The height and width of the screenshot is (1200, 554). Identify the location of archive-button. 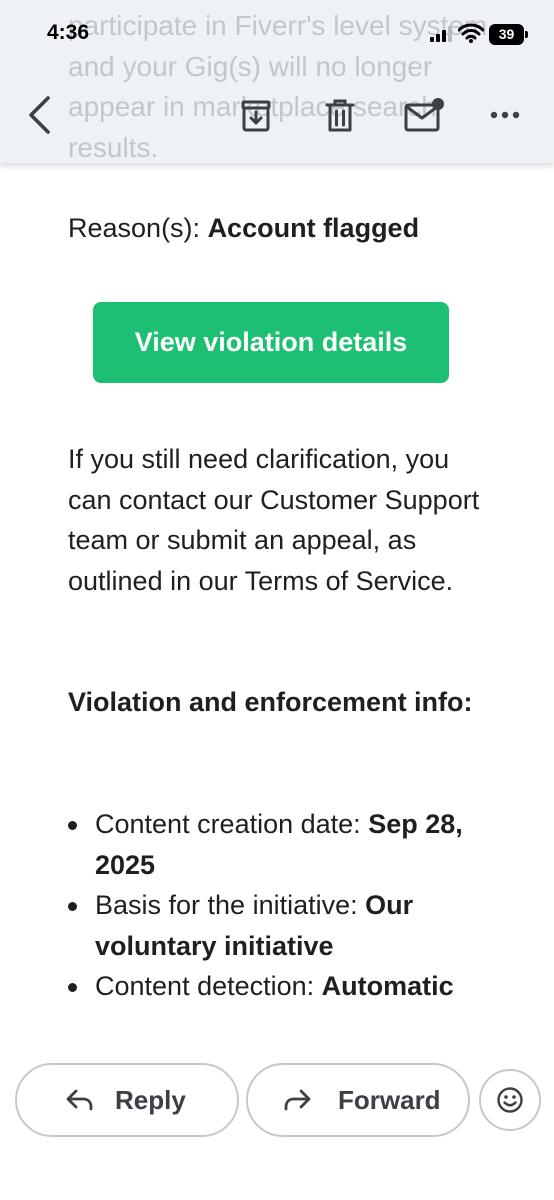
(256, 116).